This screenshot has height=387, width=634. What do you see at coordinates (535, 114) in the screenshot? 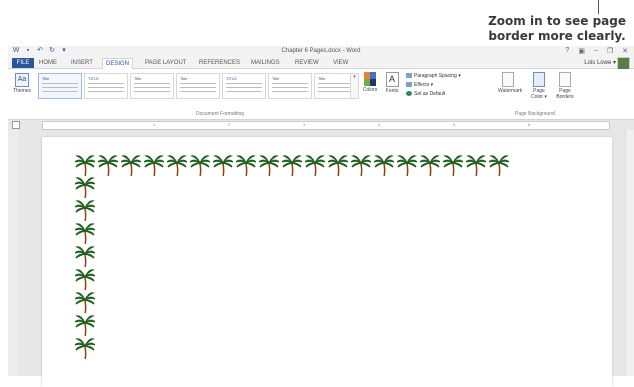
I see `page-background-label: Page Background` at bounding box center [535, 114].